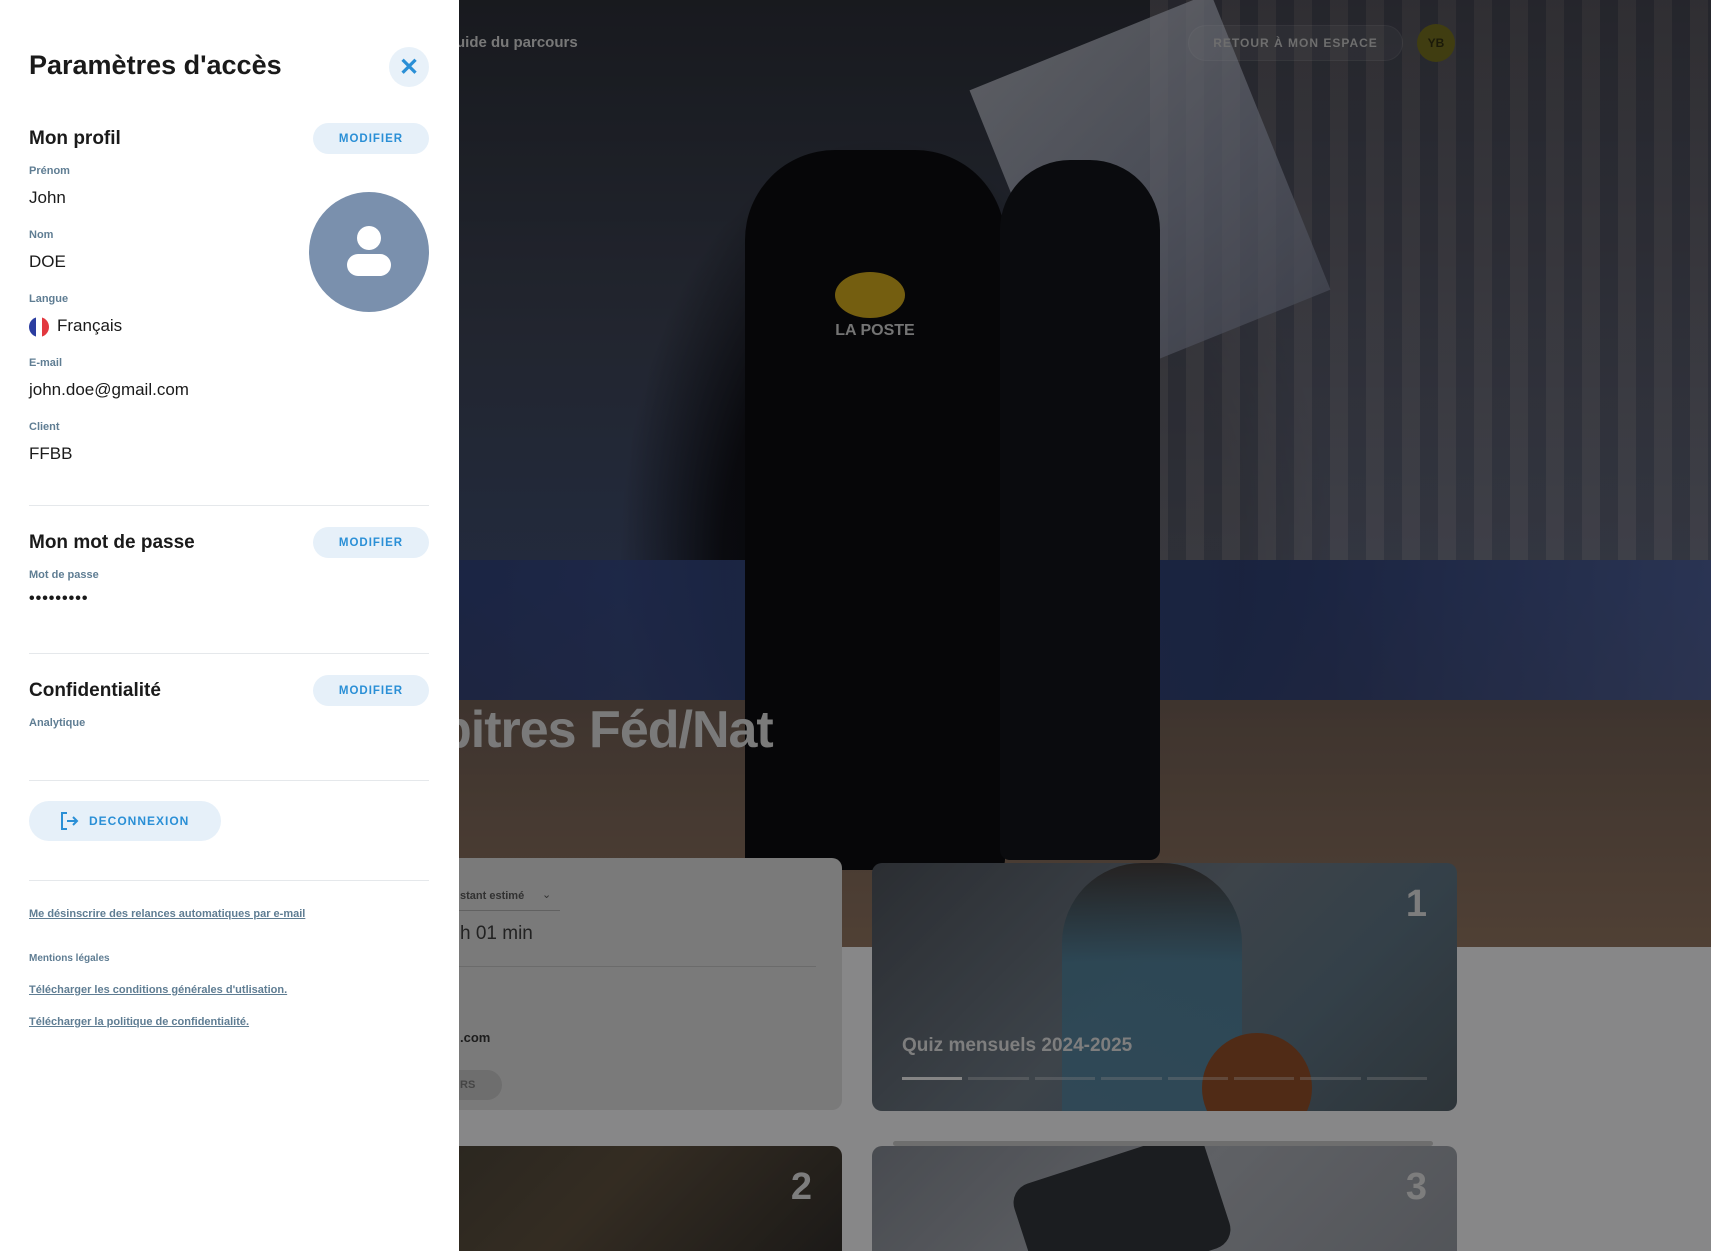  What do you see at coordinates (75, 138) in the screenshot?
I see `profile-section-title: Mon profil` at bounding box center [75, 138].